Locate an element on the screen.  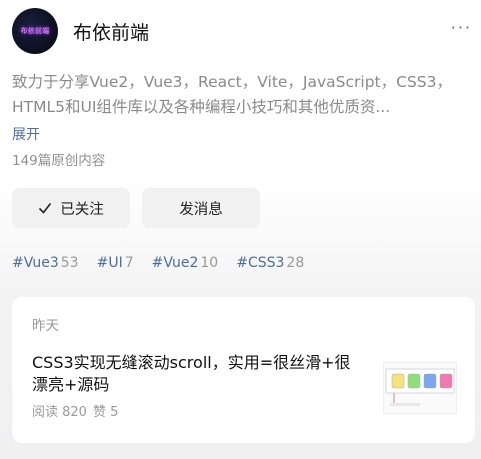
more-options-icon: ··· is located at coordinates (461, 27).